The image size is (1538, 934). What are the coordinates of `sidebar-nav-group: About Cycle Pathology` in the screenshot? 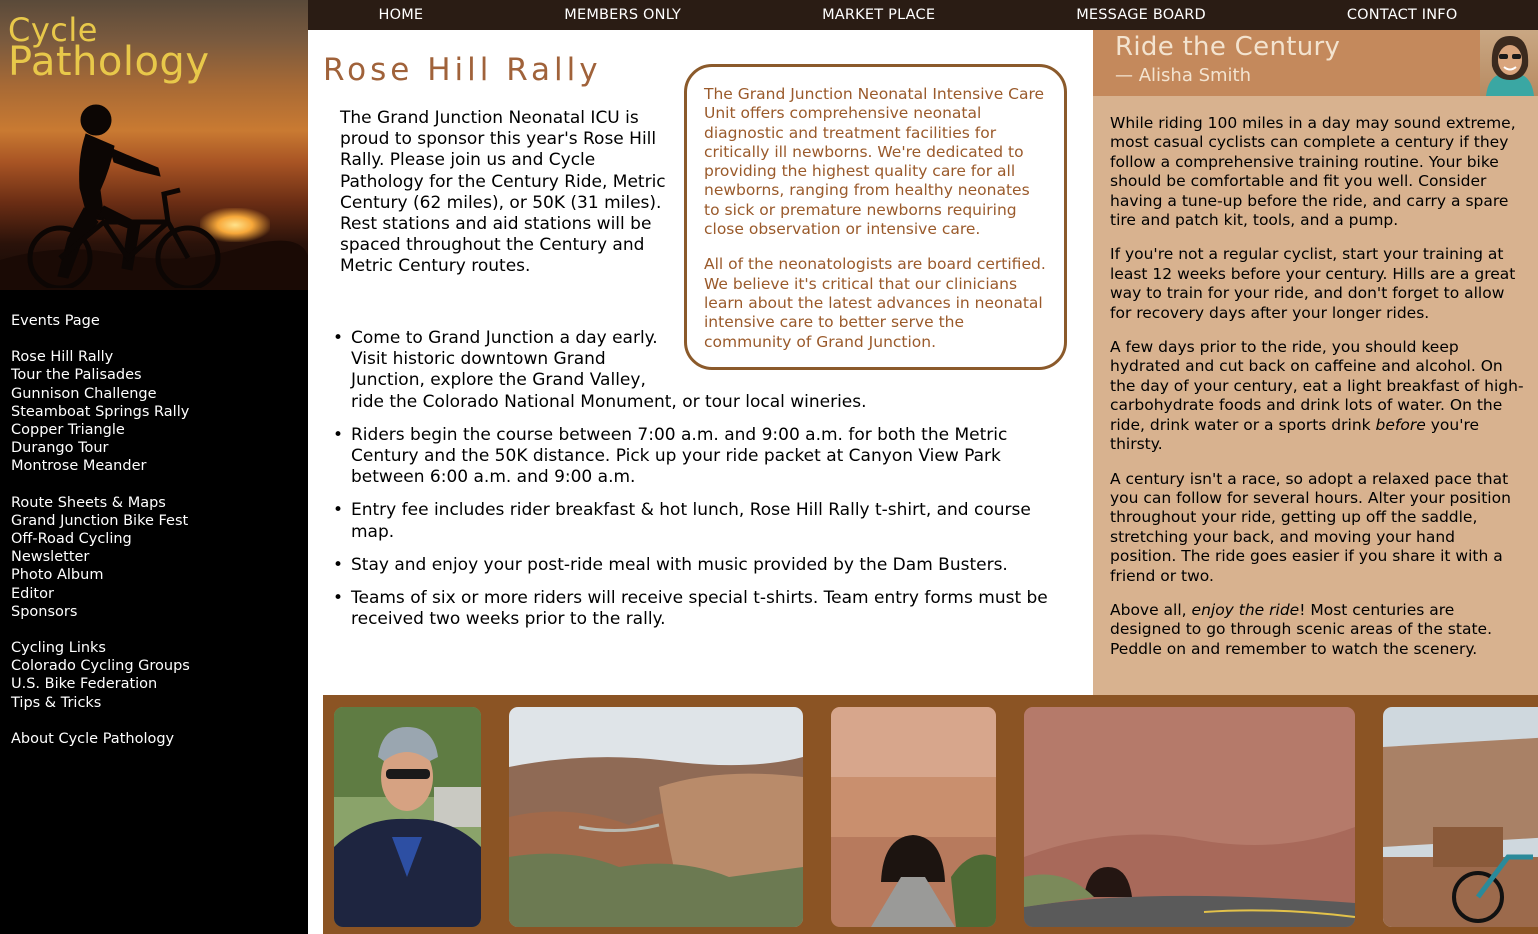 It's located at (156, 739).